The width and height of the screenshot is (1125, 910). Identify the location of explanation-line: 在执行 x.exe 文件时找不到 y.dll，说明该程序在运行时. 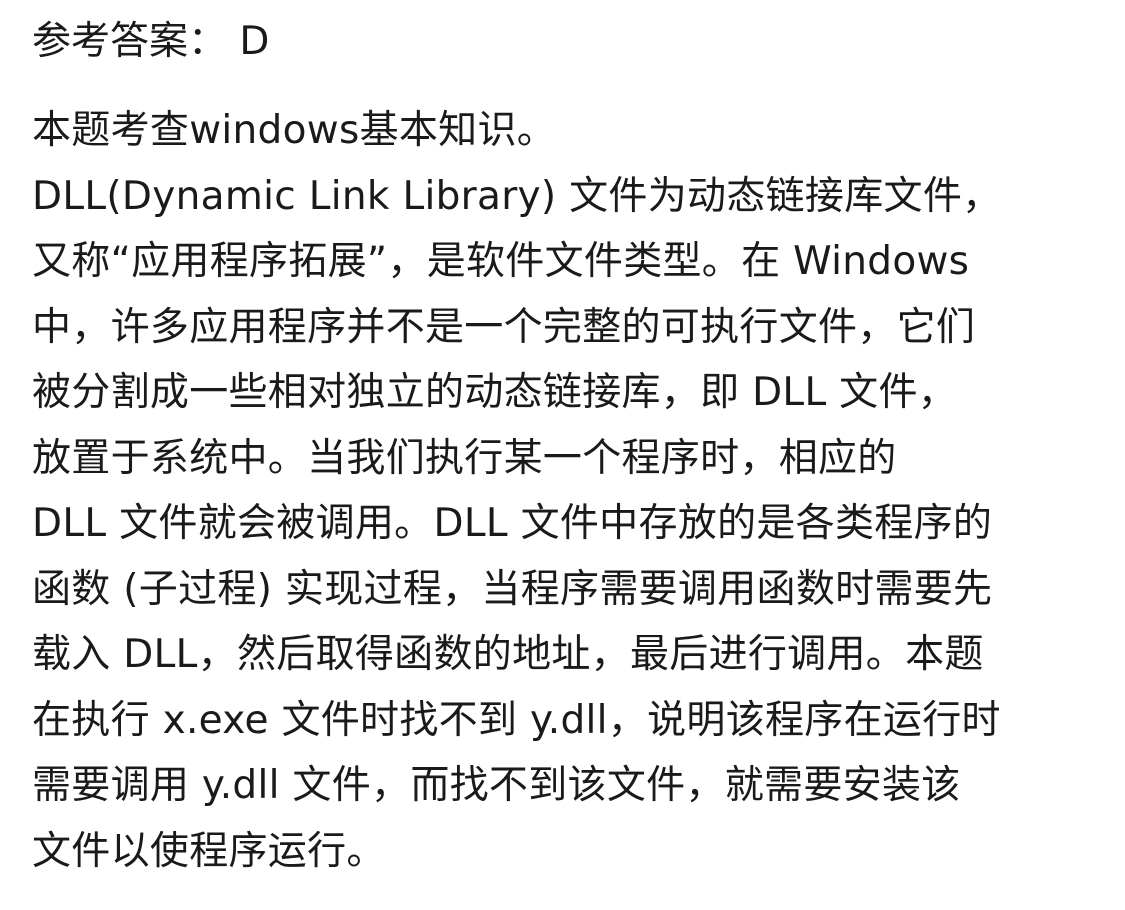
(516, 720).